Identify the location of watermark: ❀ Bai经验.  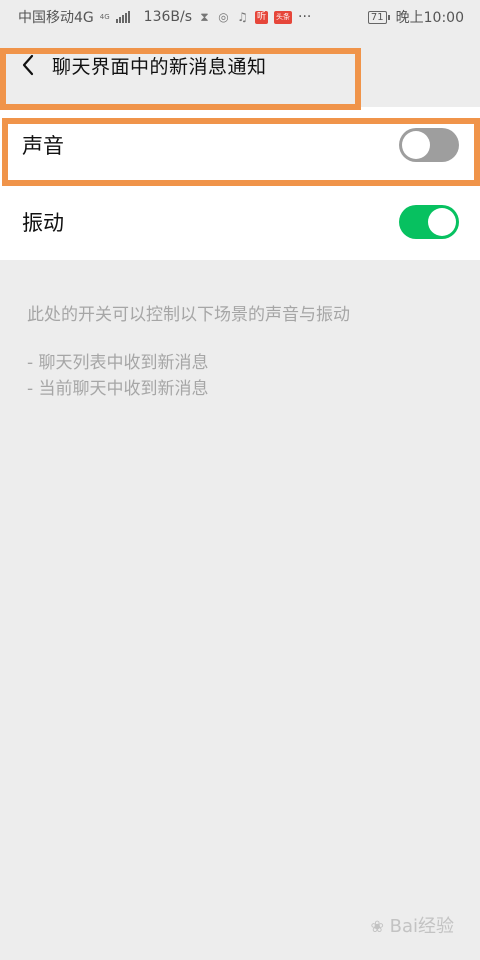
(412, 925).